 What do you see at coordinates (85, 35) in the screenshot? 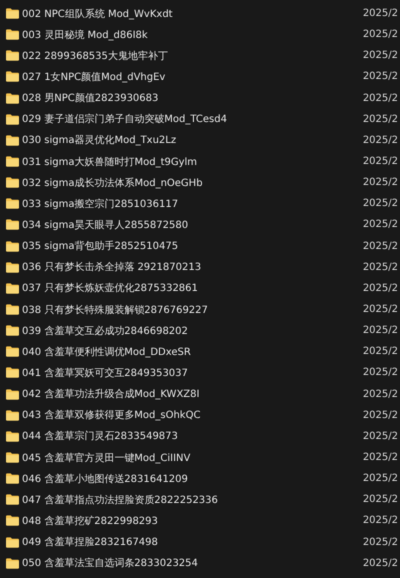
I see `folder-name: 003 灵田秘境 Mod_d86I8k` at bounding box center [85, 35].